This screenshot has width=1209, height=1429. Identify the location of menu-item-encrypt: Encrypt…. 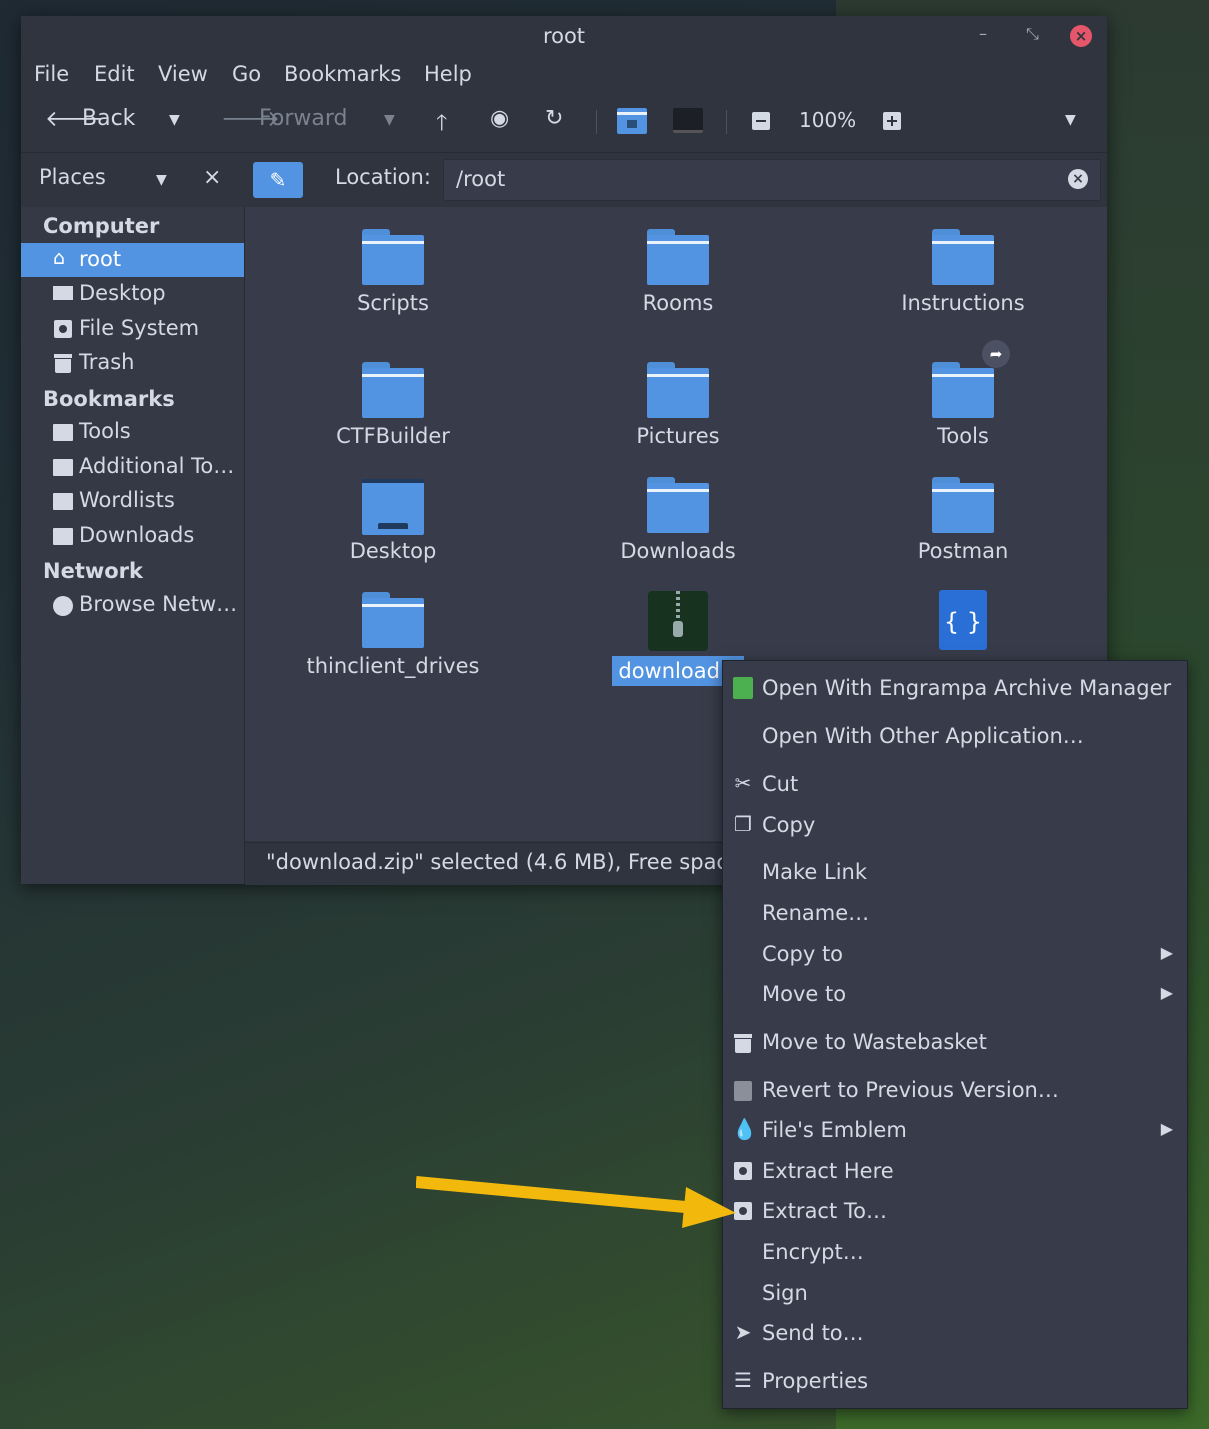
(955, 1253).